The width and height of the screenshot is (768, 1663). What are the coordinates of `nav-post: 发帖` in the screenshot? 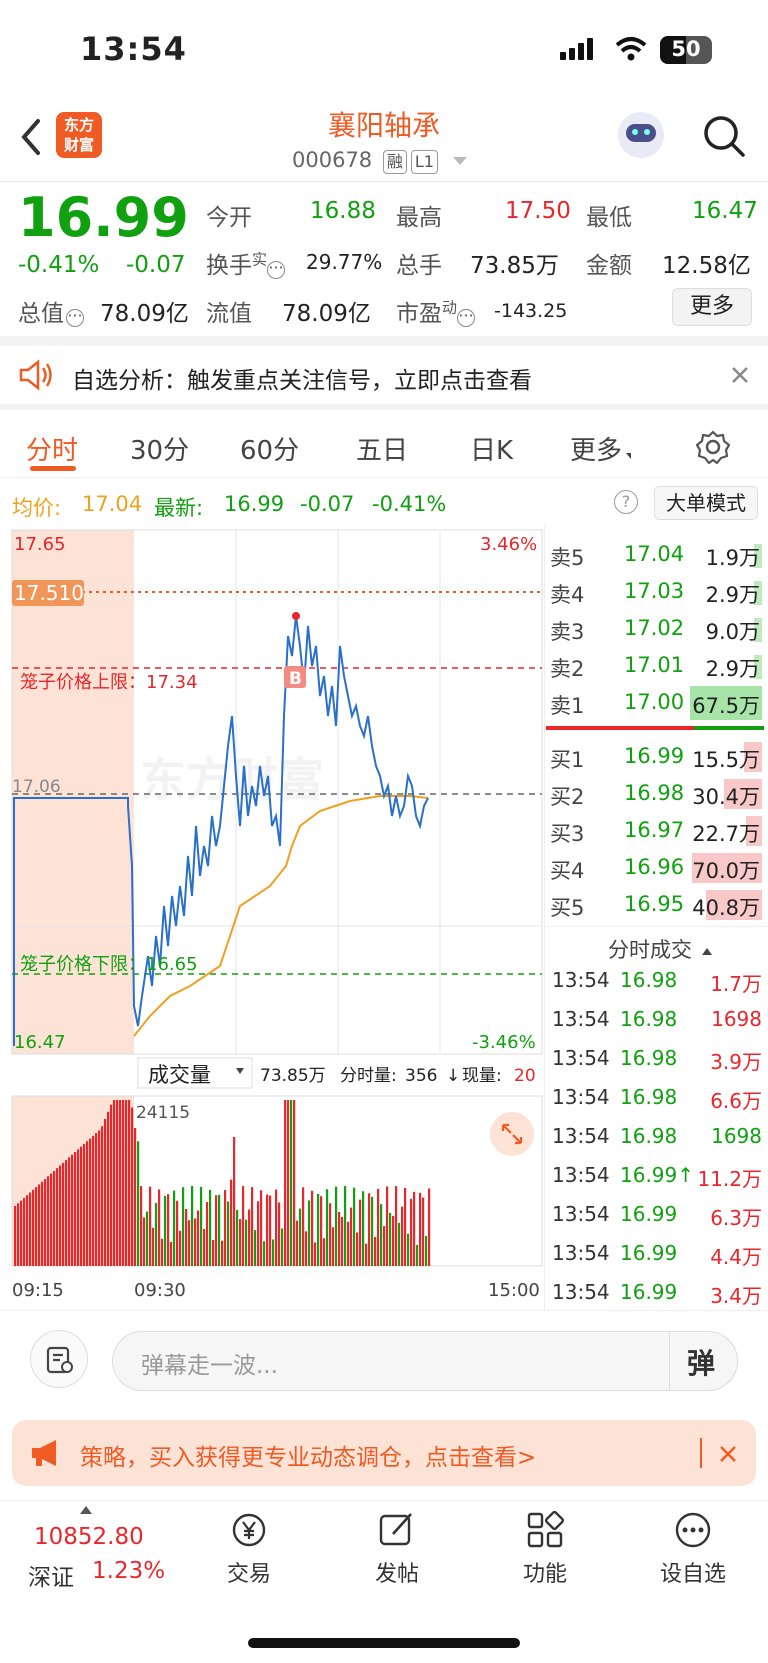 It's located at (397, 1549).